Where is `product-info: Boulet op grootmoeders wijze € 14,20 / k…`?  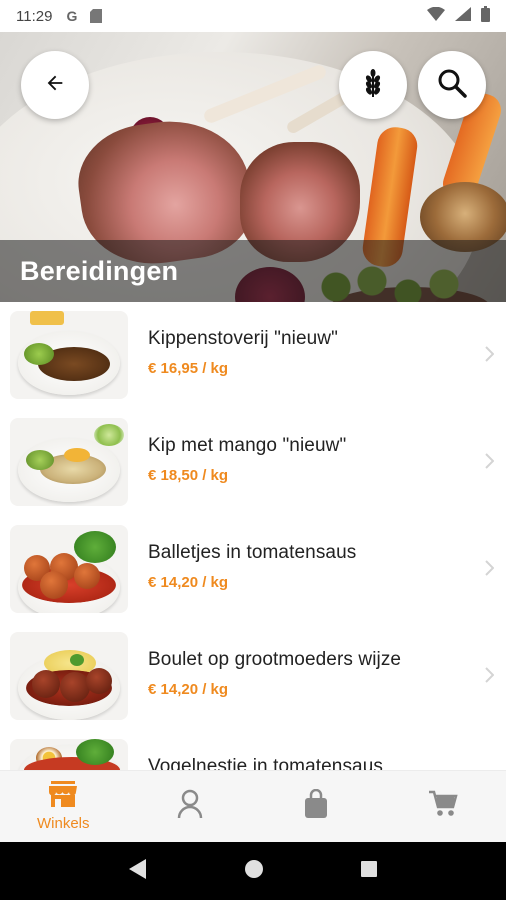
product-info: Boulet op grootmoeders wijze € 14,20 / k… is located at coordinates (274, 673).